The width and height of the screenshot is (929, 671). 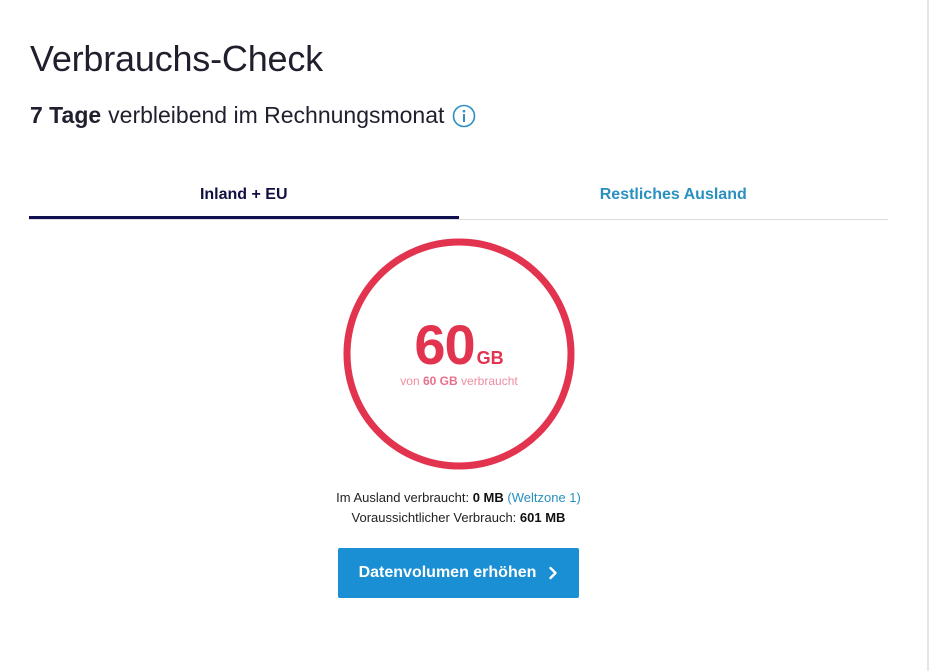 I want to click on forecast-label: Voraussichtlicher Verbrauch:, so click(x=434, y=517).